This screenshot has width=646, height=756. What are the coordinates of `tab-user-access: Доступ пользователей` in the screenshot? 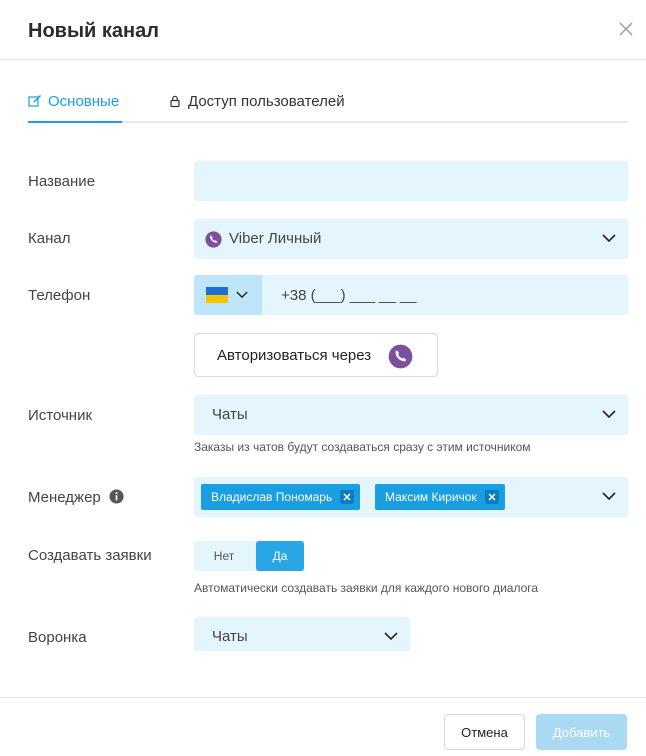 It's located at (256, 105).